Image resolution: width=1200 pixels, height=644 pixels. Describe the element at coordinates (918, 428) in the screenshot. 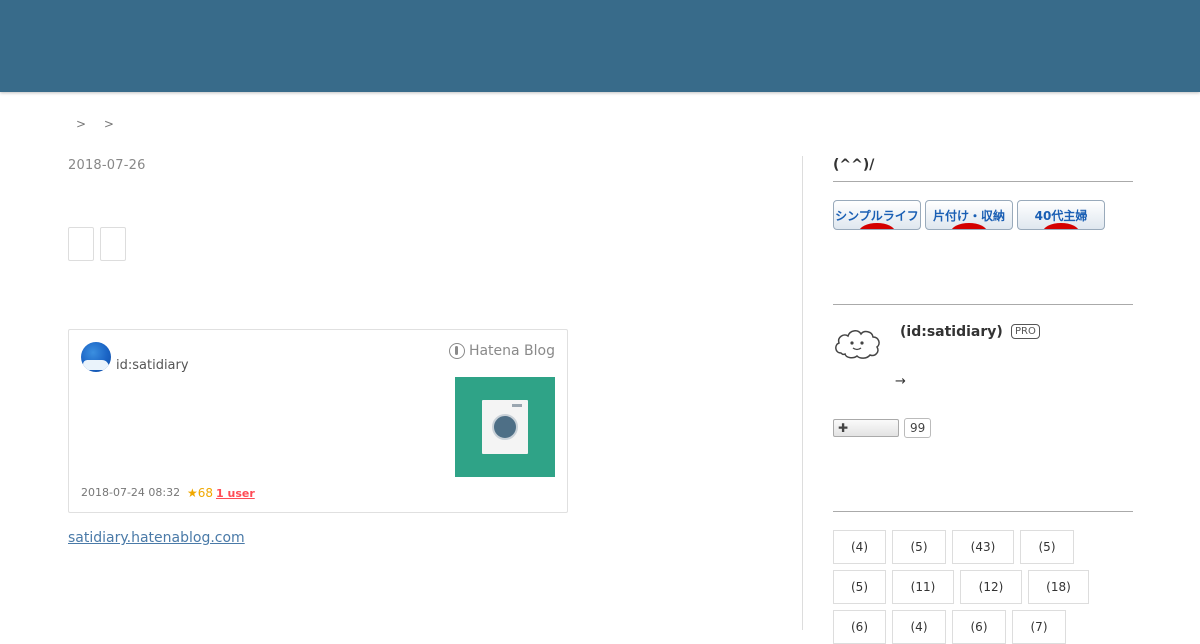

I see `follower-count: 99` at that location.